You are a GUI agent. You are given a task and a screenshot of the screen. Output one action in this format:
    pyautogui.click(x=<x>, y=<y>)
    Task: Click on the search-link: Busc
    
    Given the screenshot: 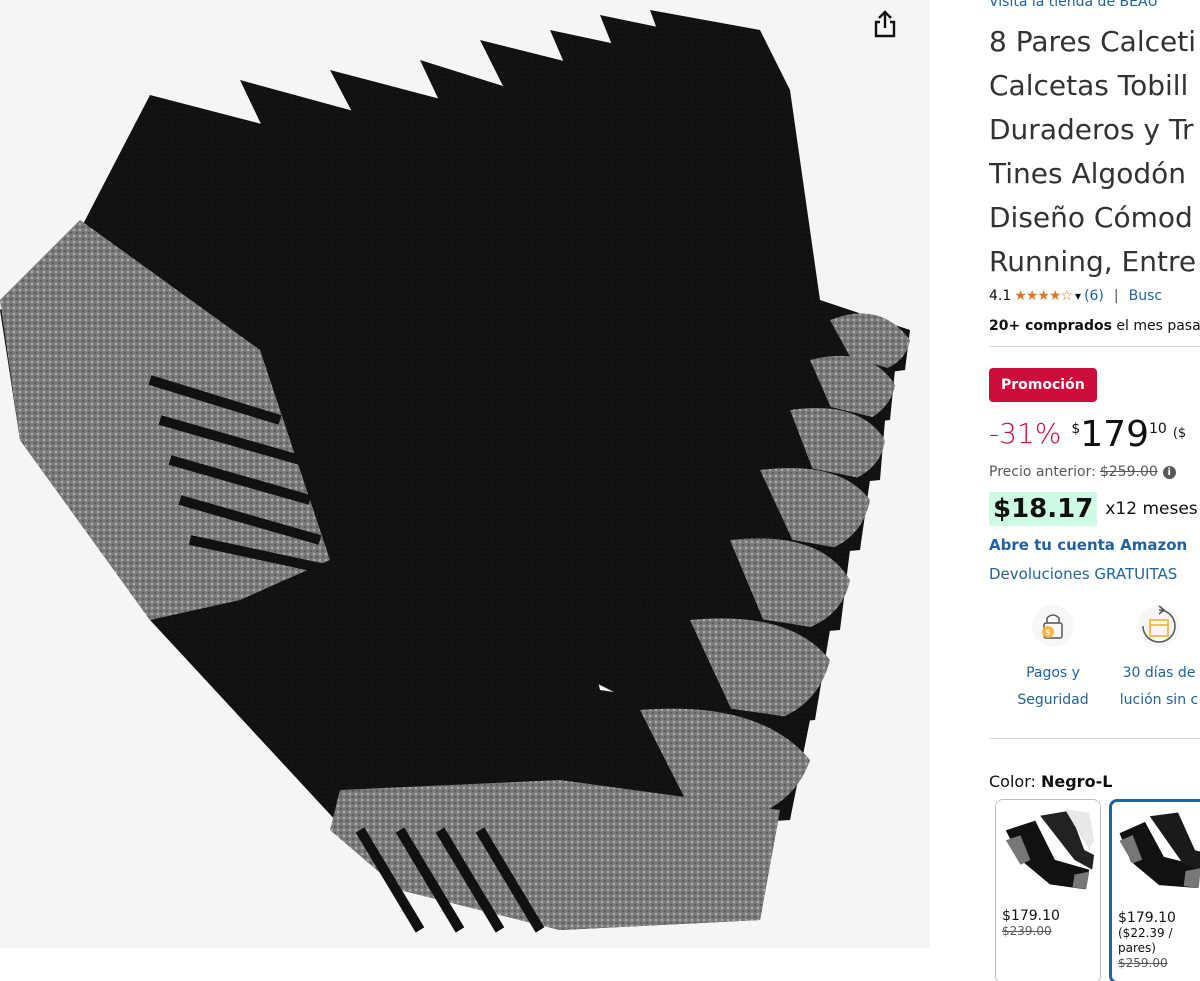 What is the action you would take?
    pyautogui.click(x=1145, y=296)
    